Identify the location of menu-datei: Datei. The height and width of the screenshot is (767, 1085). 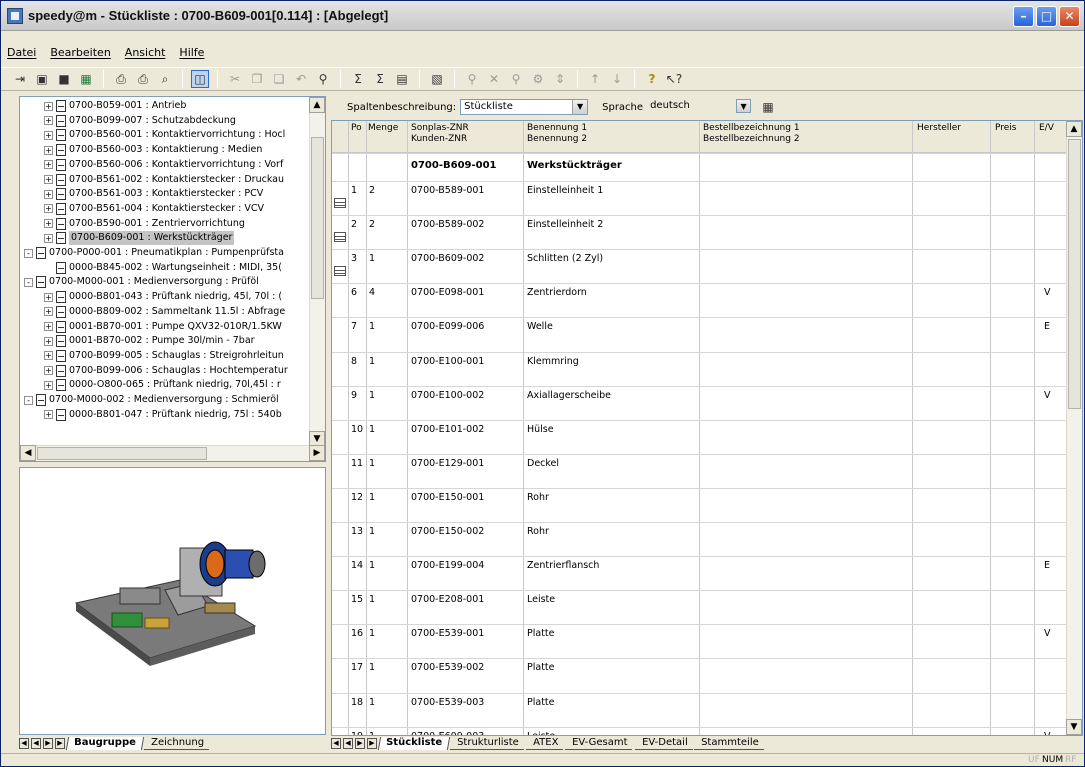
(21, 52).